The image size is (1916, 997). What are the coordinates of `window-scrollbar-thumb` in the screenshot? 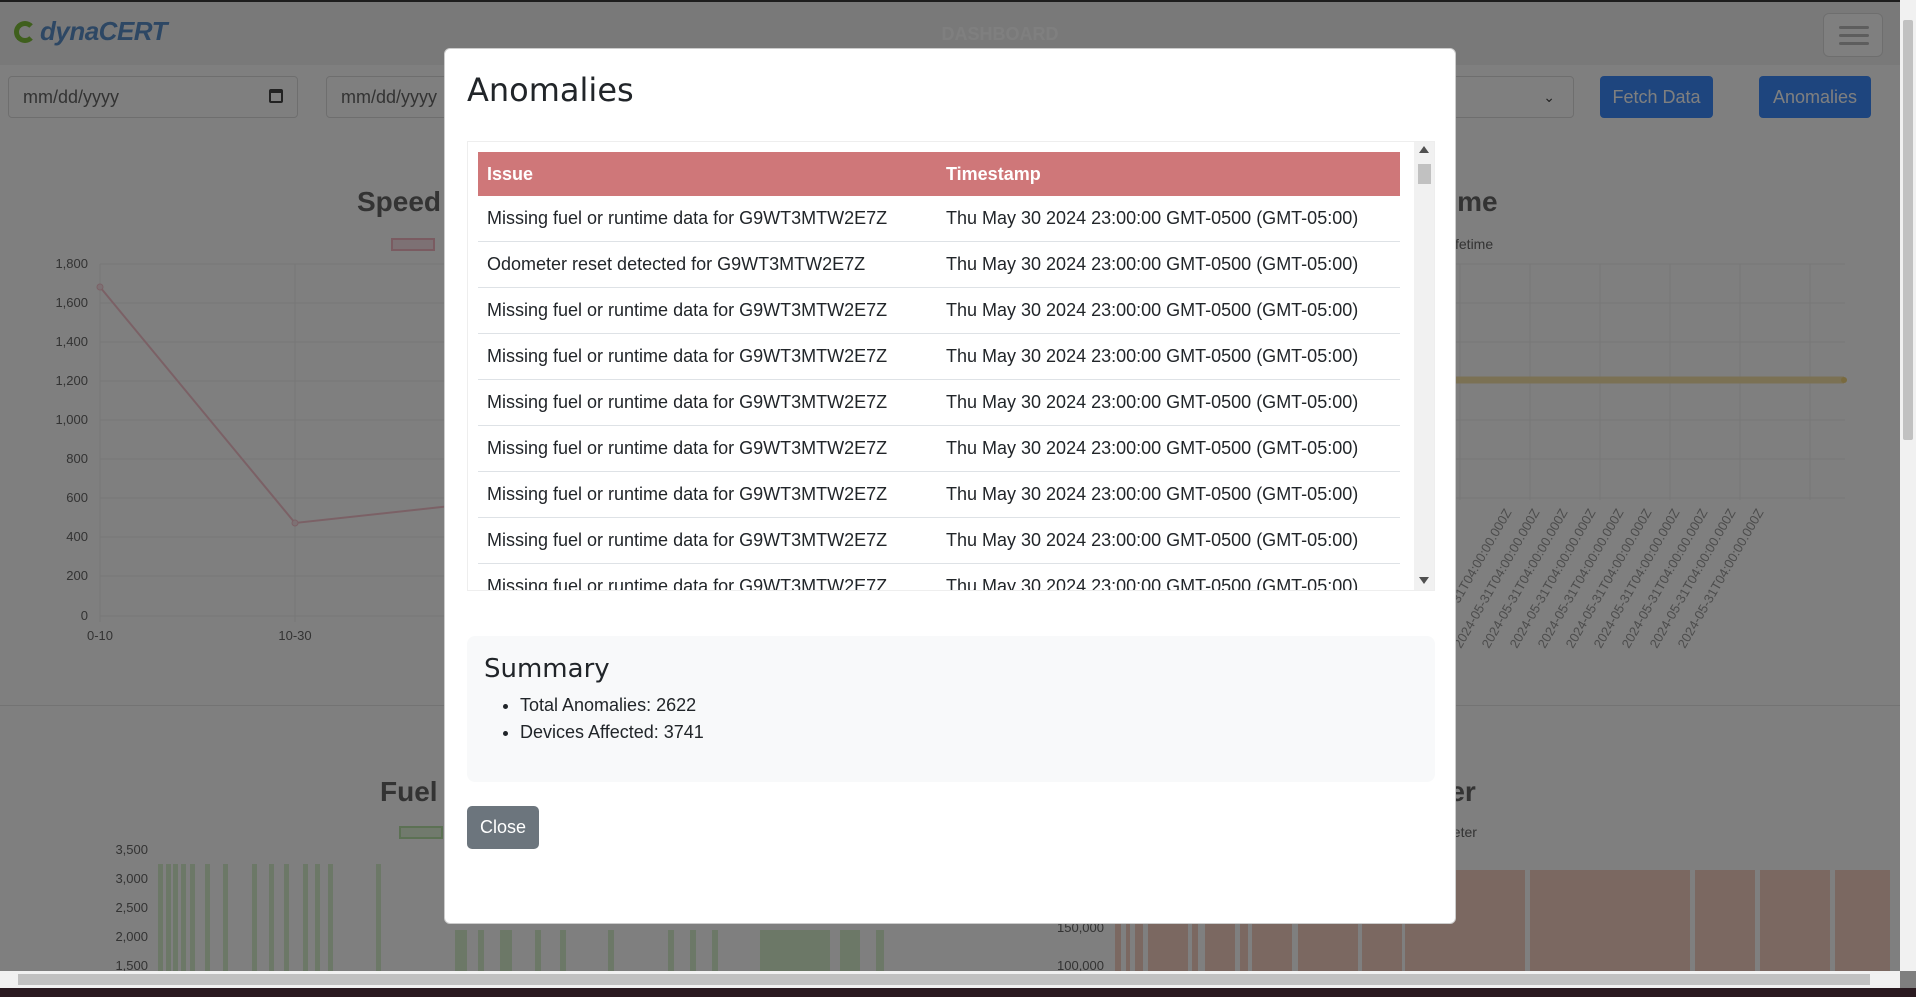 It's located at (1908, 230).